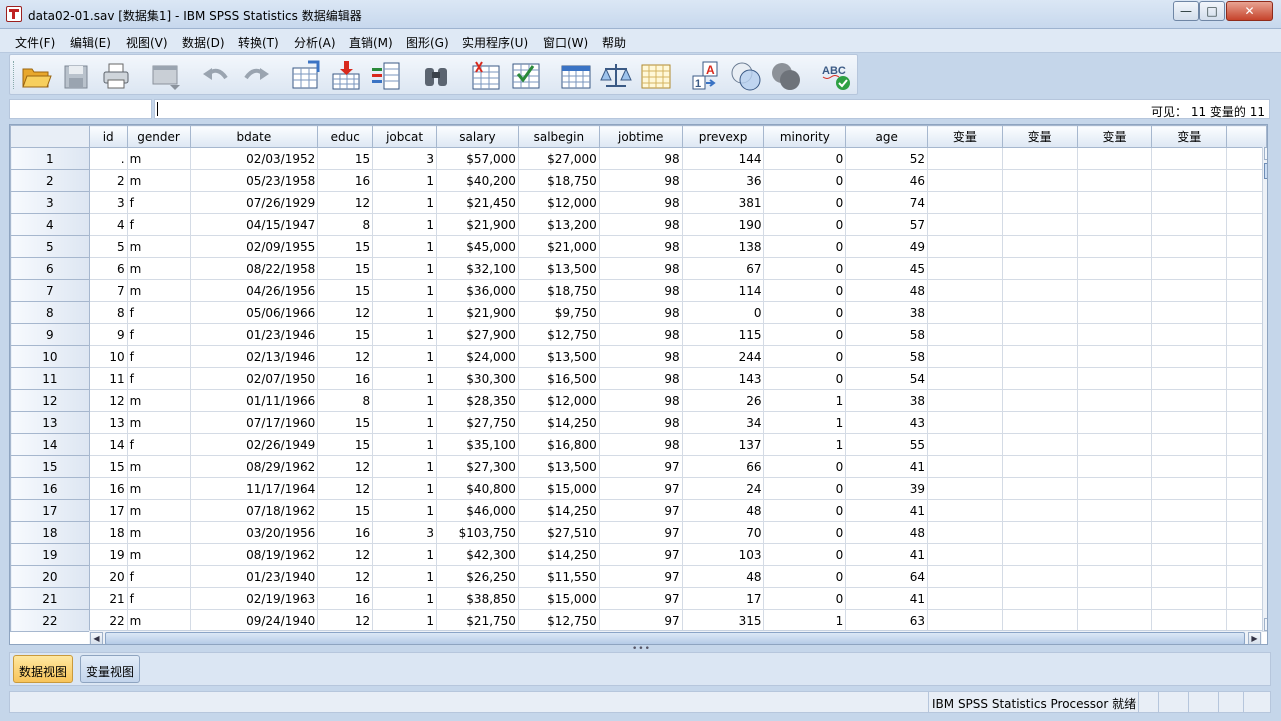 This screenshot has height=721, width=1281. I want to click on data-cell: $27,000, so click(558, 158).